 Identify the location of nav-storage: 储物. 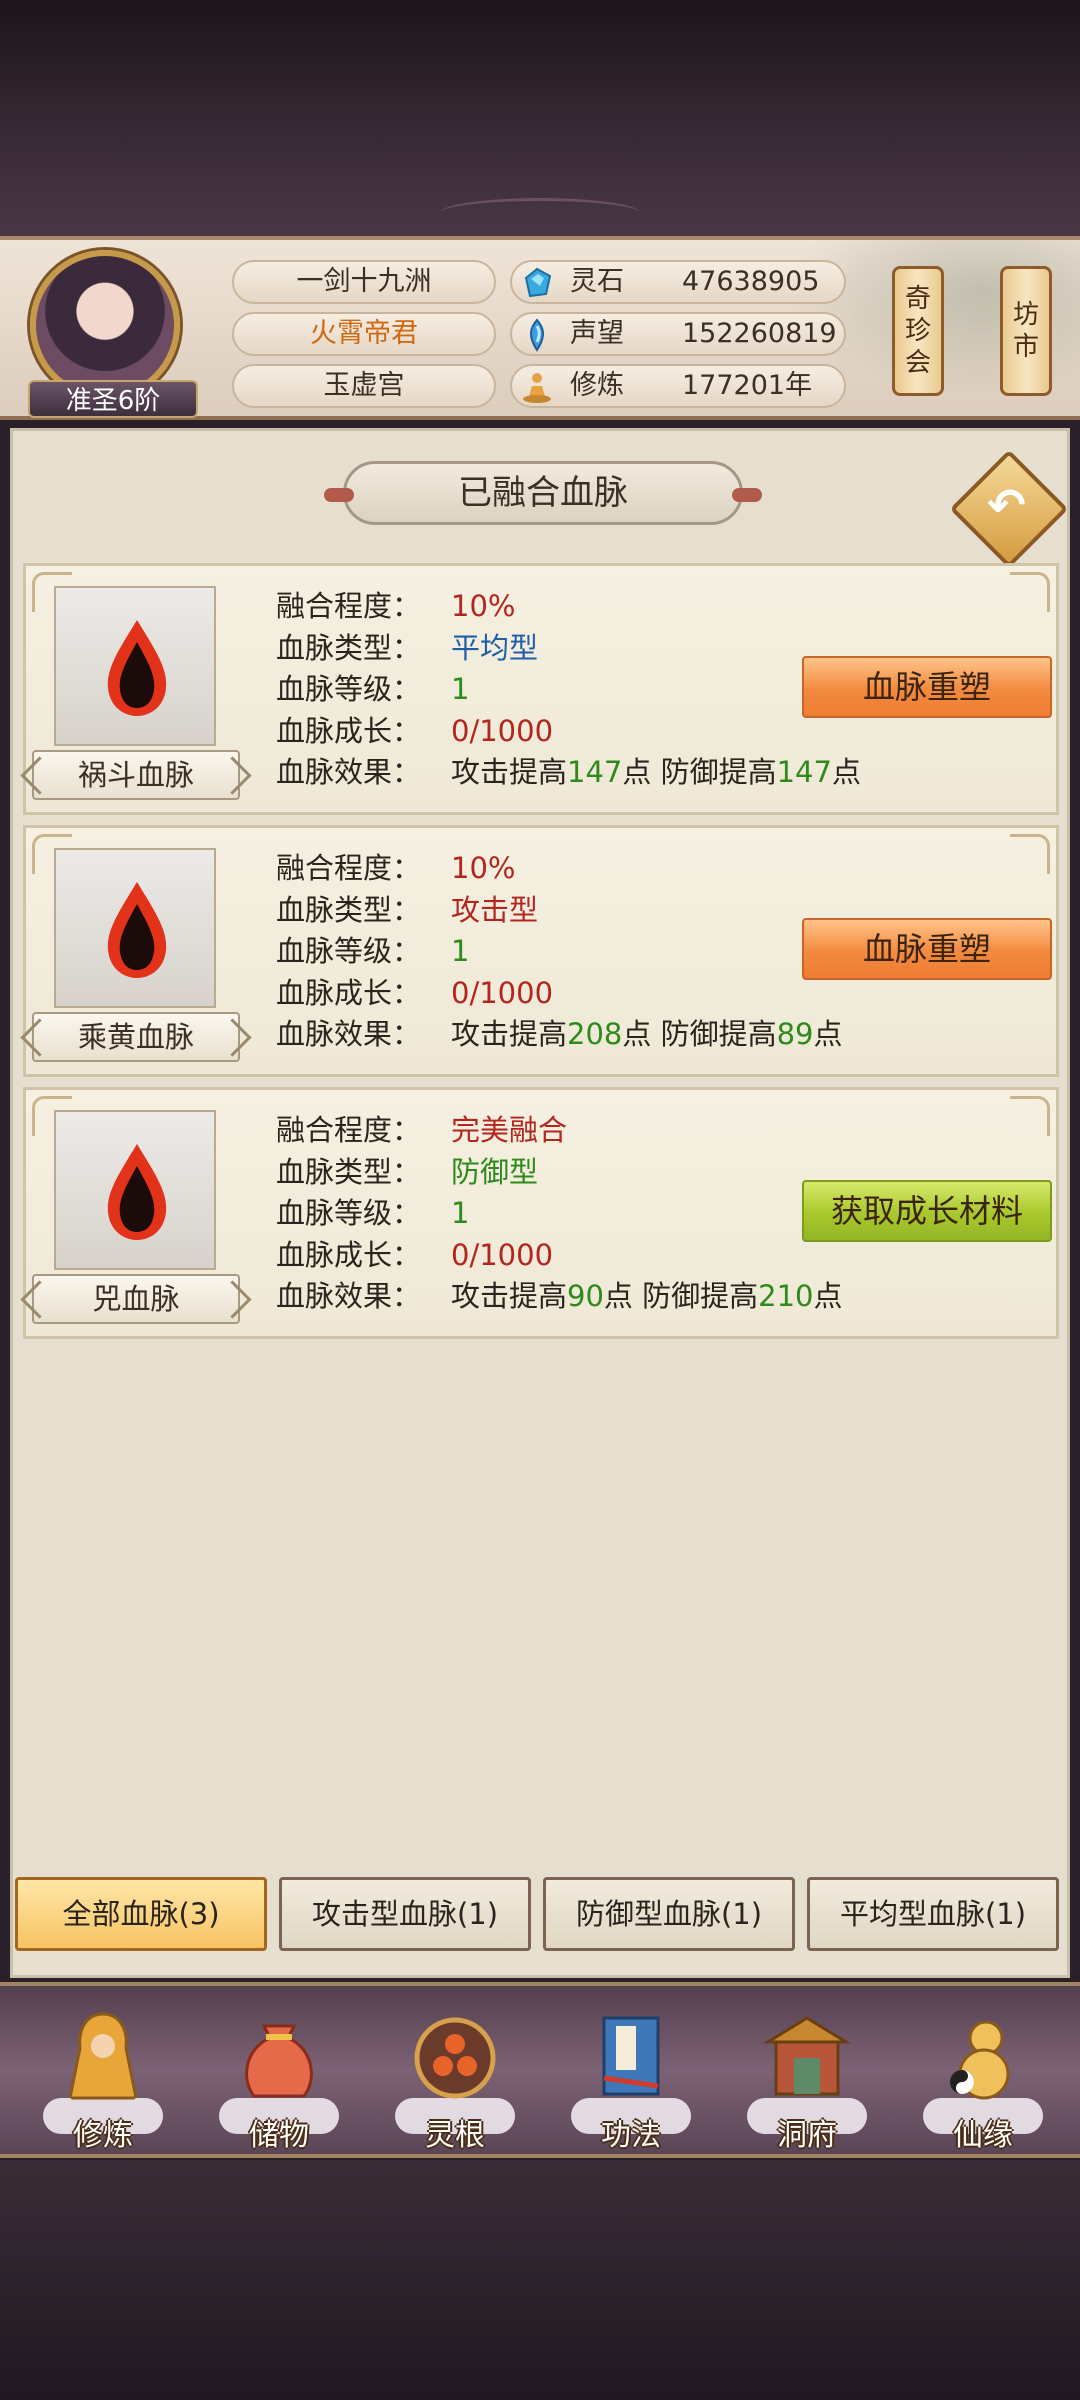
(279, 2078).